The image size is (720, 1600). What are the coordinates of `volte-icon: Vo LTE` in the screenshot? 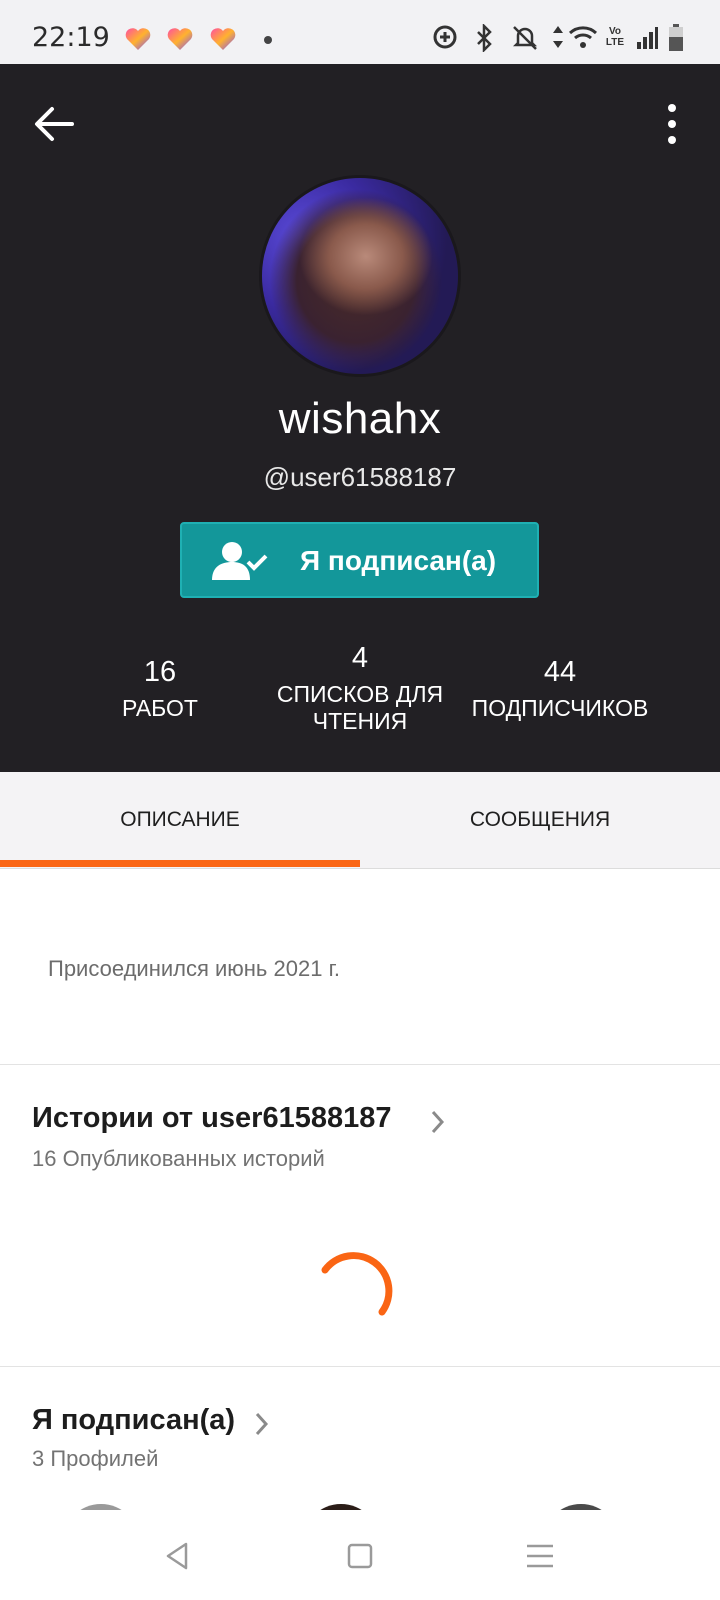 It's located at (615, 37).